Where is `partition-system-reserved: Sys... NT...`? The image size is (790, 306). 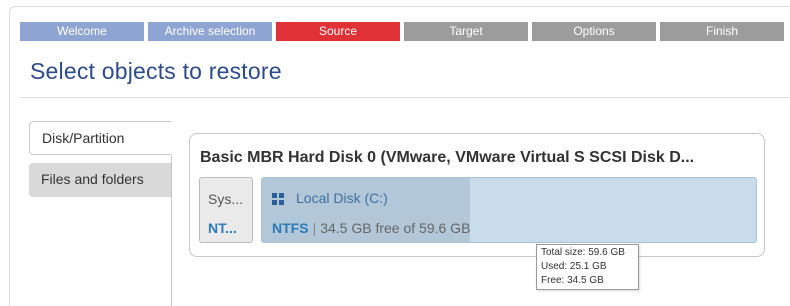
partition-system-reserved: Sys... NT... is located at coordinates (226, 210).